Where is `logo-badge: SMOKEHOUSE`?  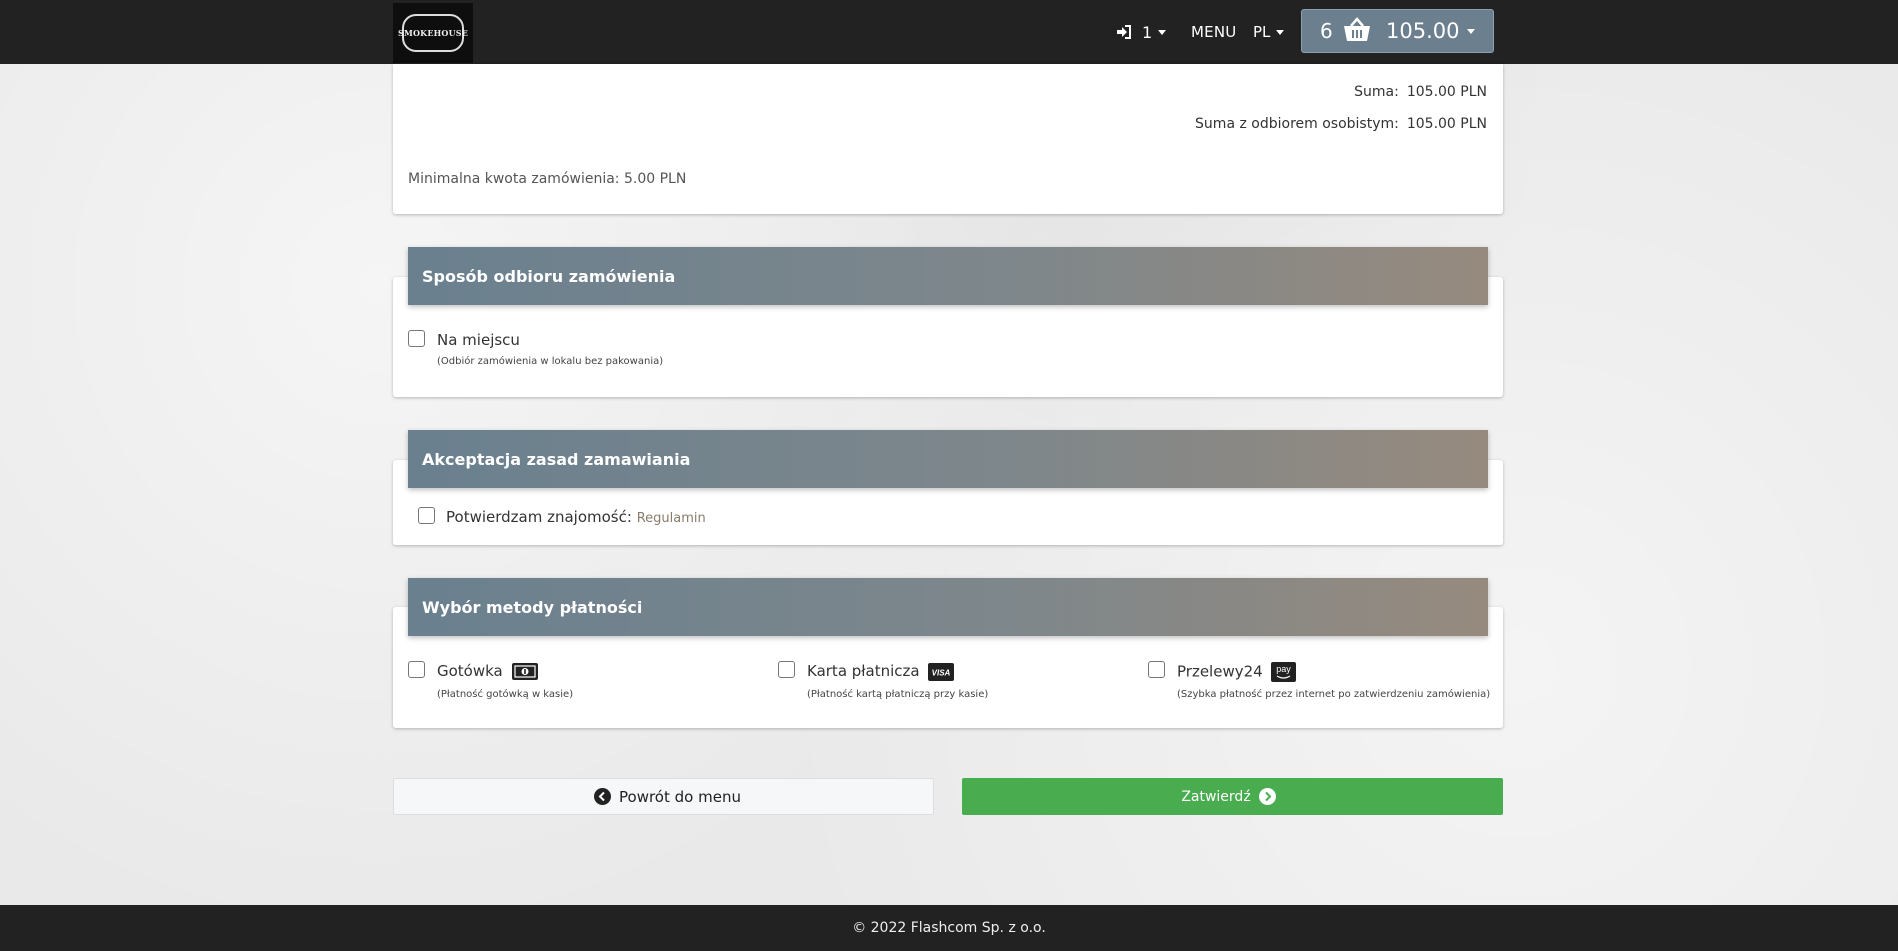
logo-badge: SMOKEHOUSE is located at coordinates (433, 33).